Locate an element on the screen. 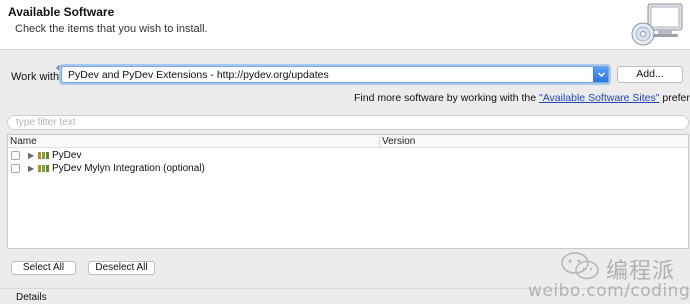 This screenshot has width=690, height=304. filter-input: type filter text is located at coordinates (348, 122).